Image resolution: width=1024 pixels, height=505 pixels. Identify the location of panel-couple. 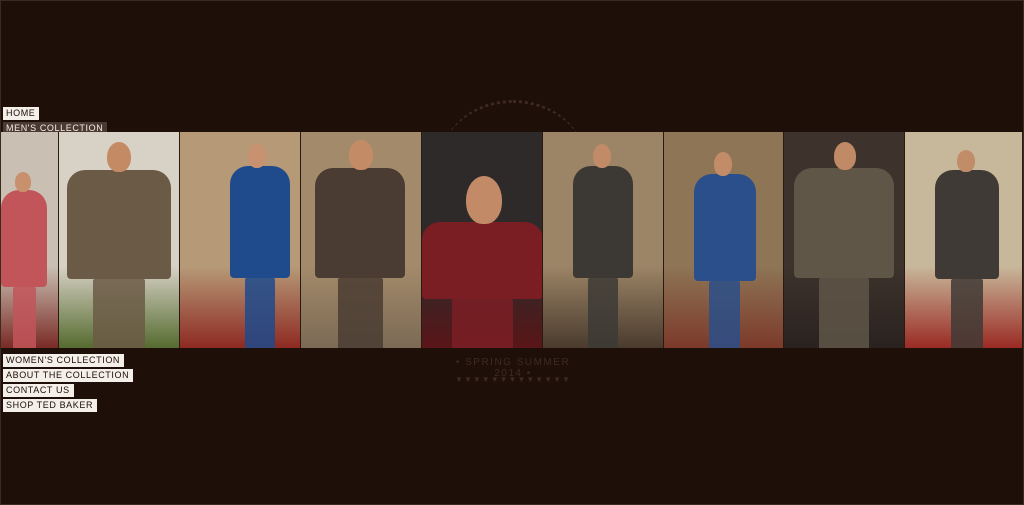
(241, 240).